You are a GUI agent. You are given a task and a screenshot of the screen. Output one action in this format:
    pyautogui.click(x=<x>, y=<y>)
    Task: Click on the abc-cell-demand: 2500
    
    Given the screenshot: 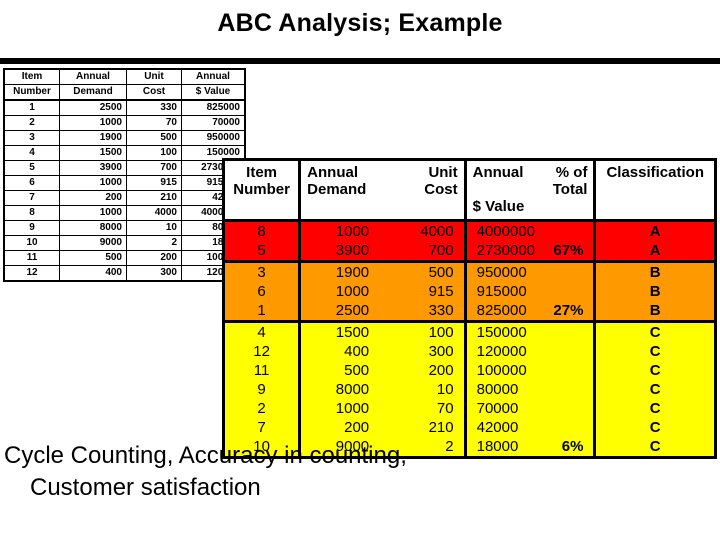 What is the action you would take?
    pyautogui.click(x=352, y=310)
    